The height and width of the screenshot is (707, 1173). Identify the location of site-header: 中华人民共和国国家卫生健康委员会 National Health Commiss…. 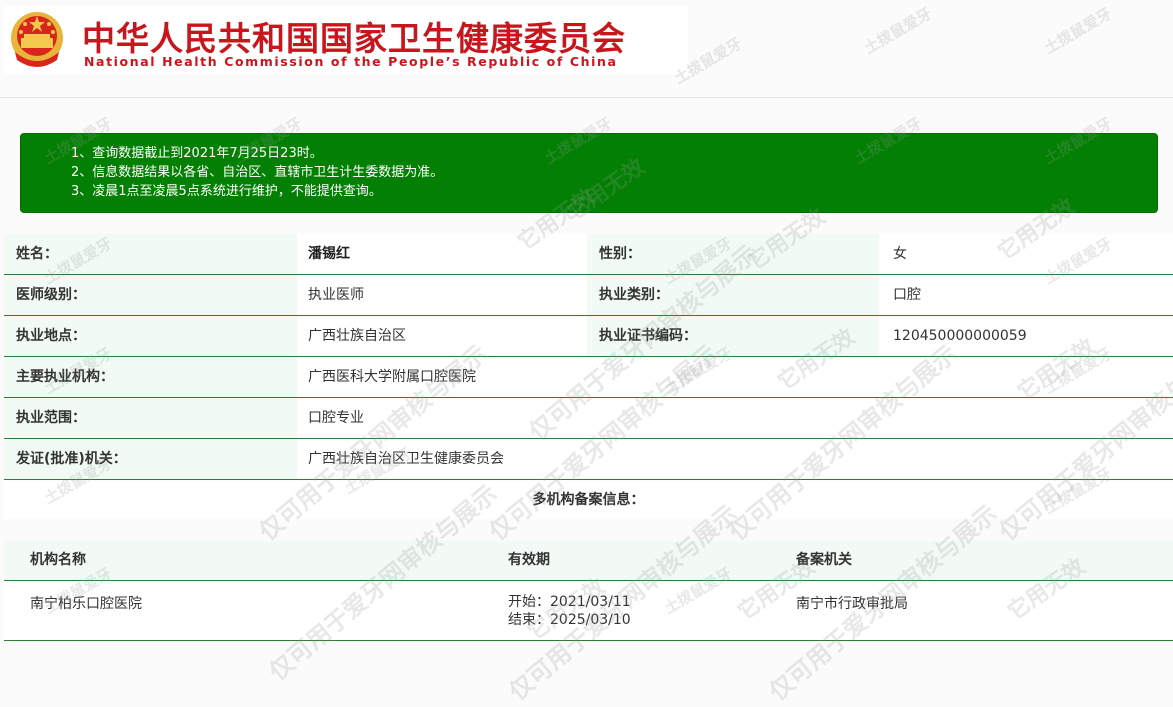
(346, 40).